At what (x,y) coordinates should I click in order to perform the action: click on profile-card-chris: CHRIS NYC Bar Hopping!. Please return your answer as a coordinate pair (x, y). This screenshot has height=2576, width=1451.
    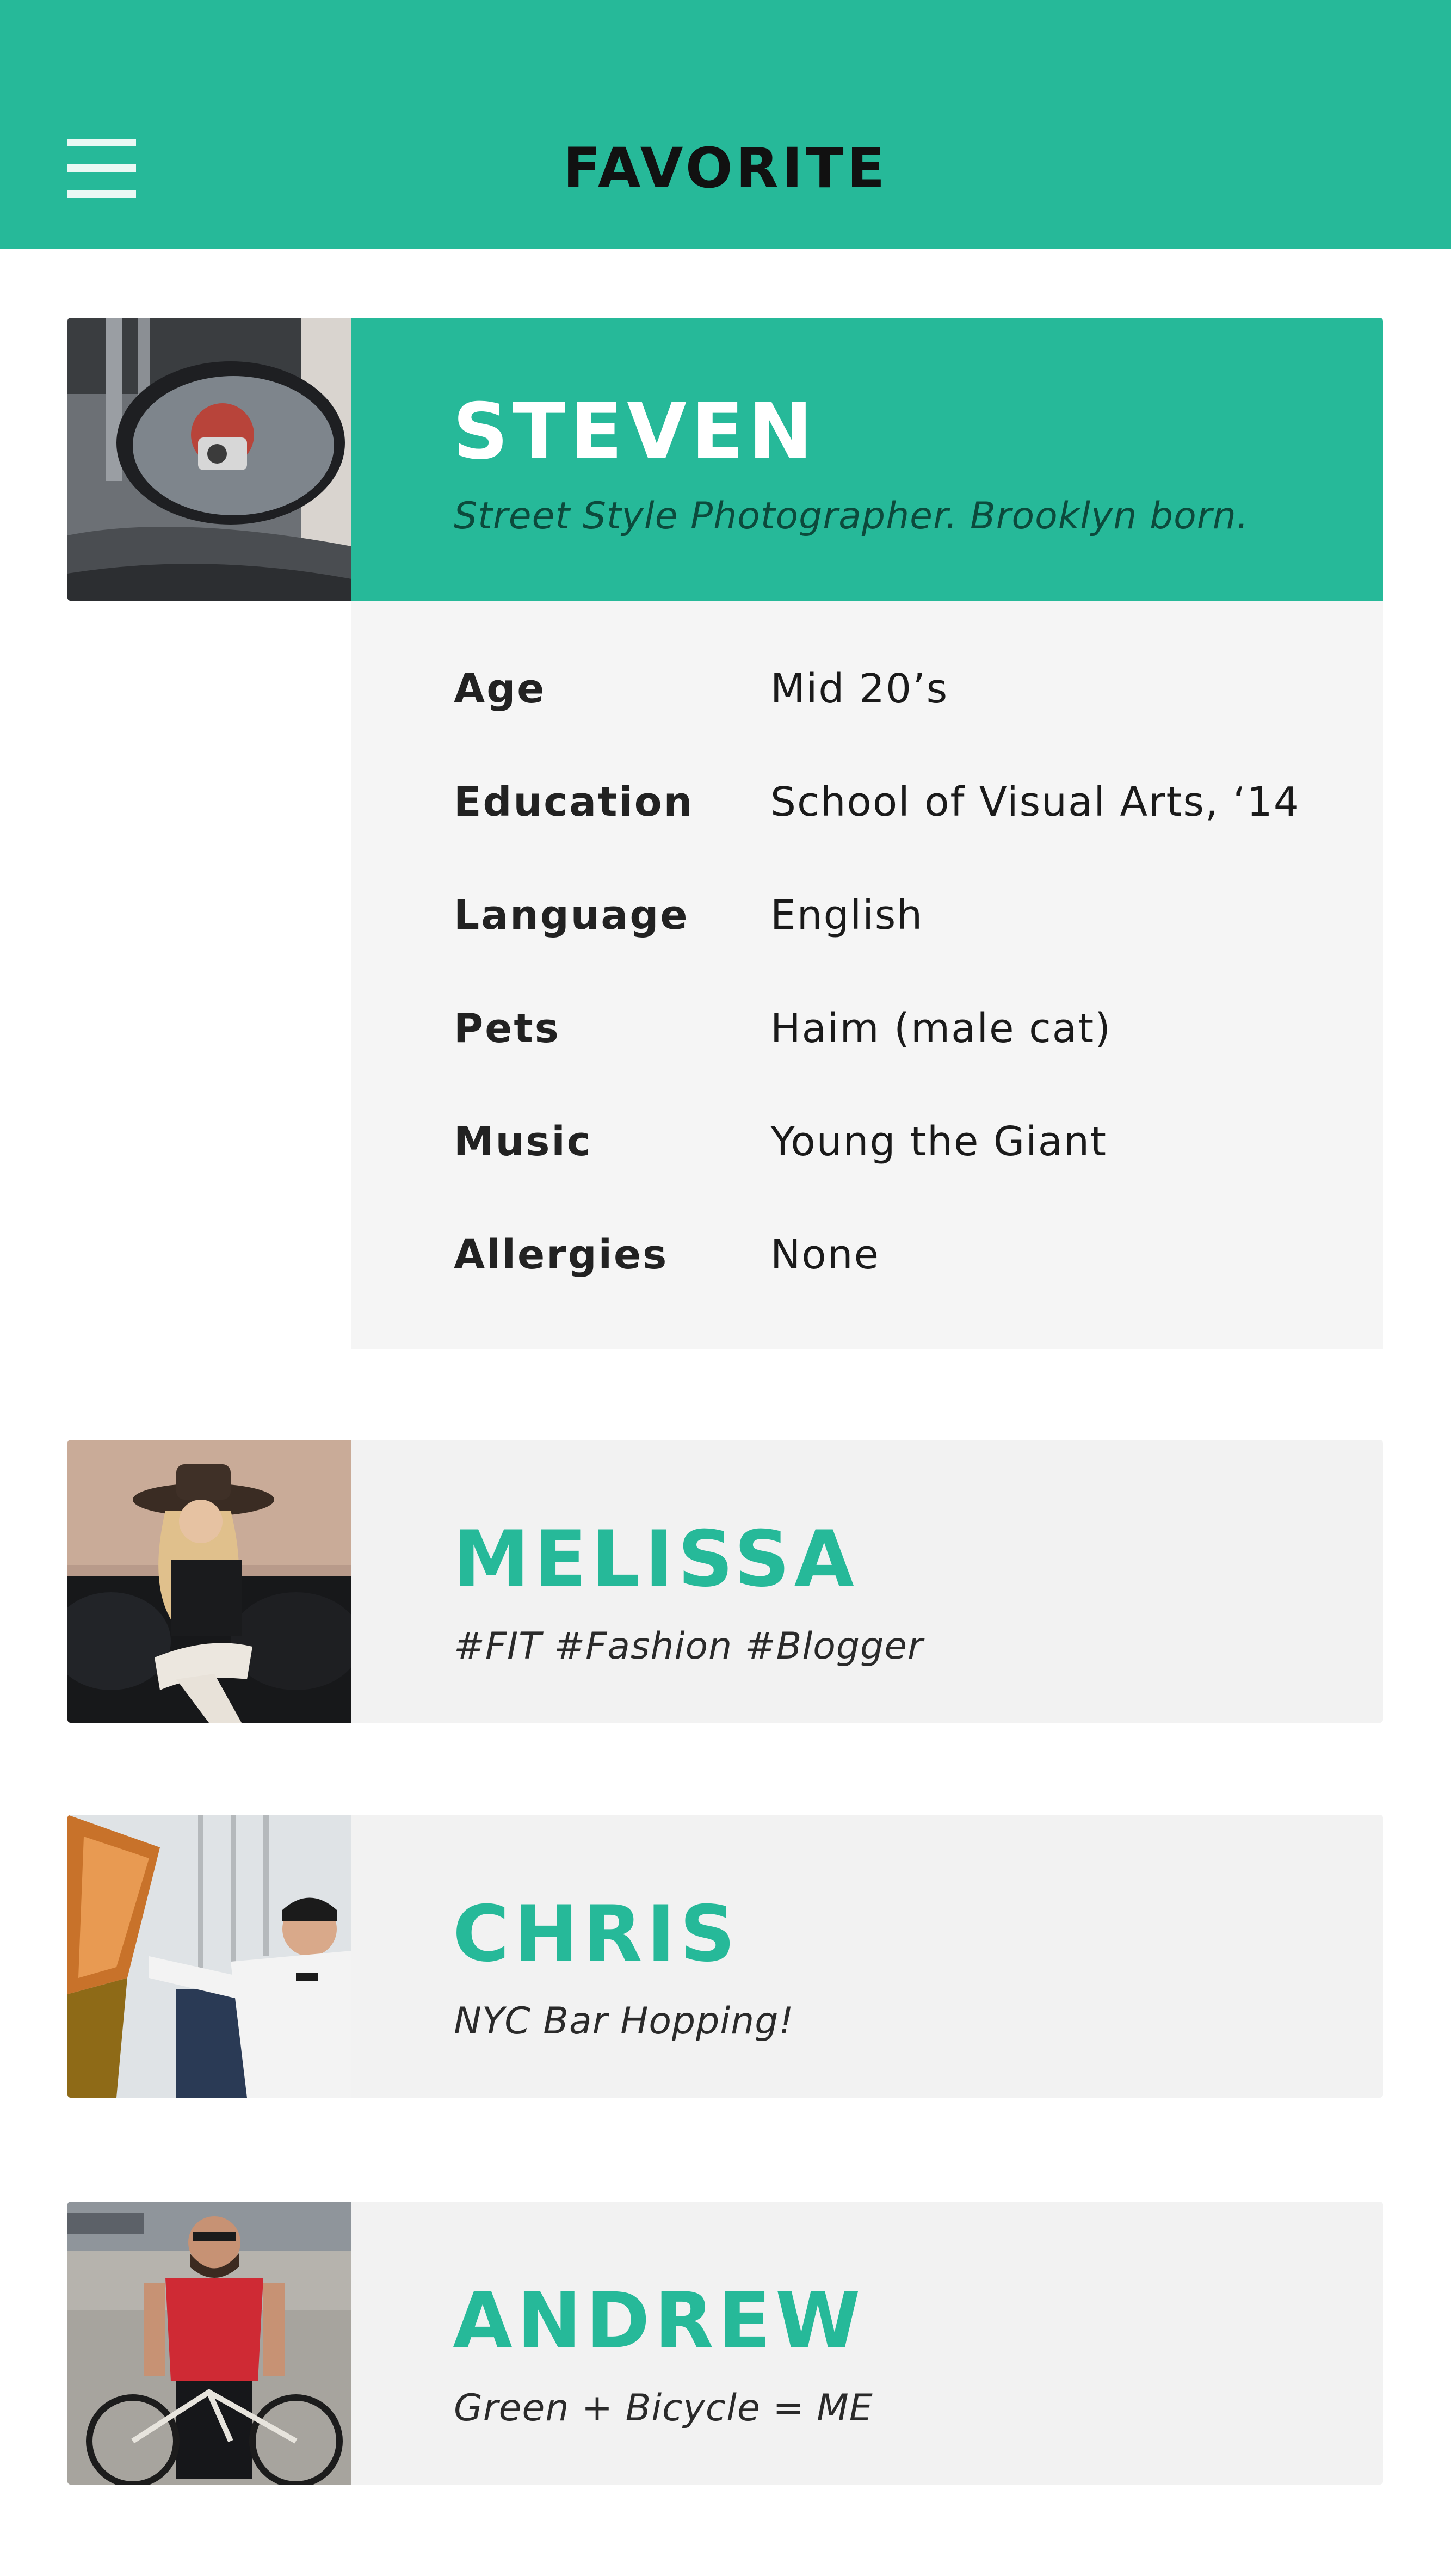
    Looking at the image, I should click on (867, 1956).